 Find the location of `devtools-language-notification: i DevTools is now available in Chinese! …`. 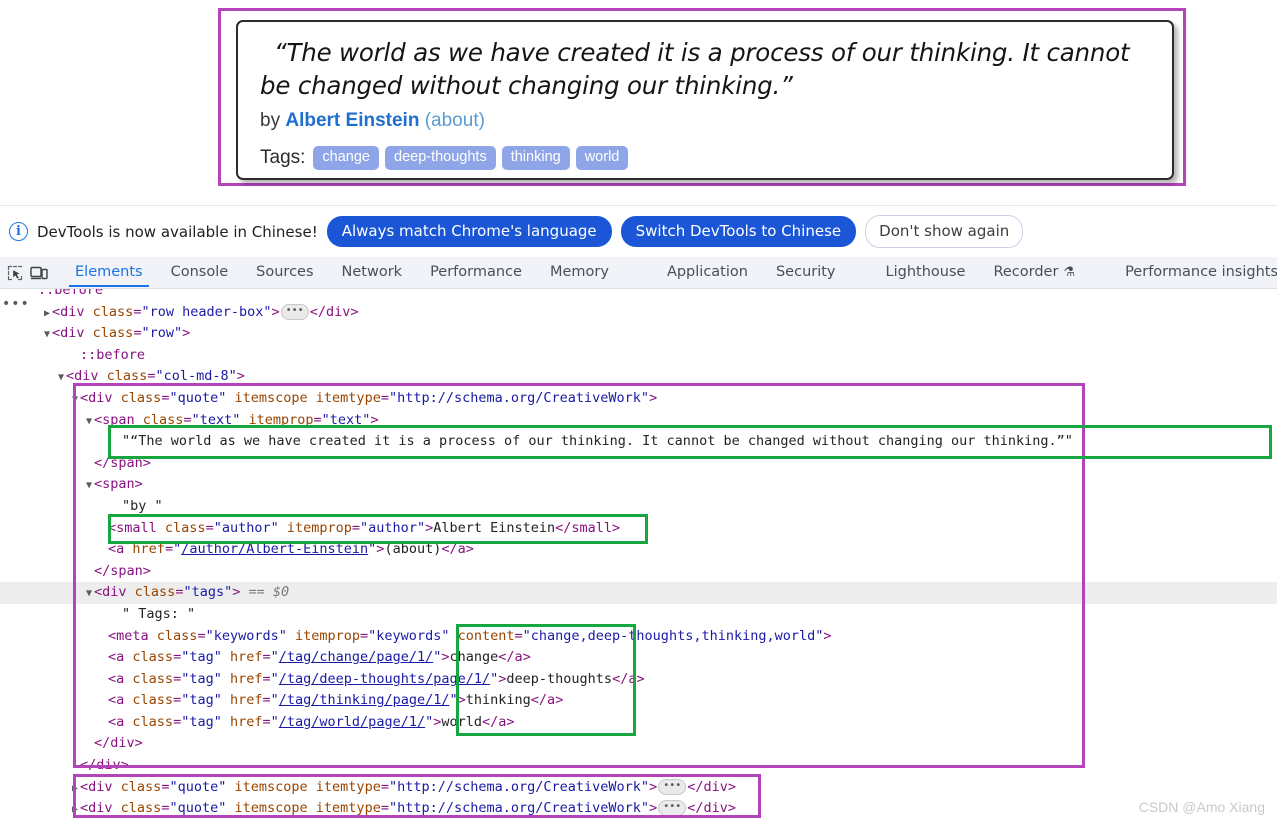

devtools-language-notification: i DevTools is now available in Chinese! … is located at coordinates (638, 231).